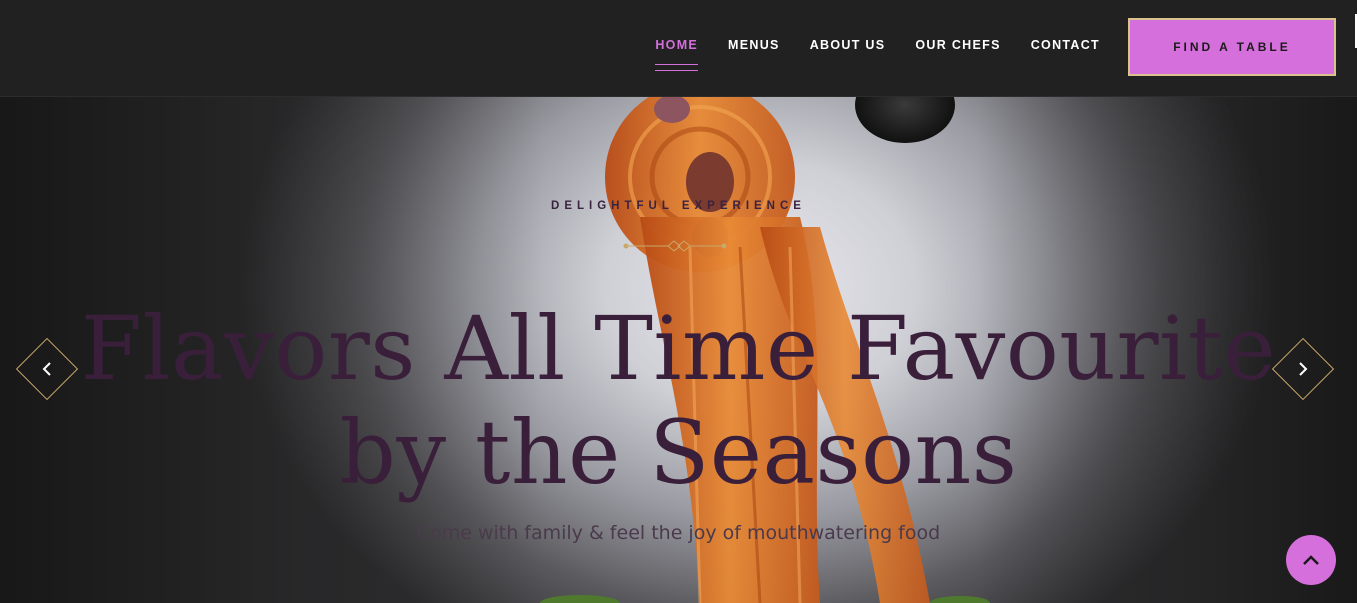  I want to click on chevron-up-icon, so click(1311, 560).